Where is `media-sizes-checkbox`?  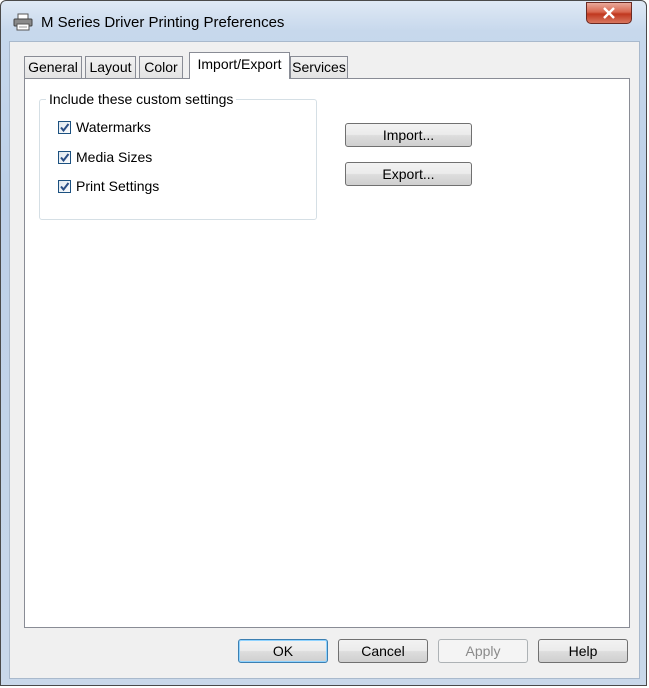 media-sizes-checkbox is located at coordinates (64, 157).